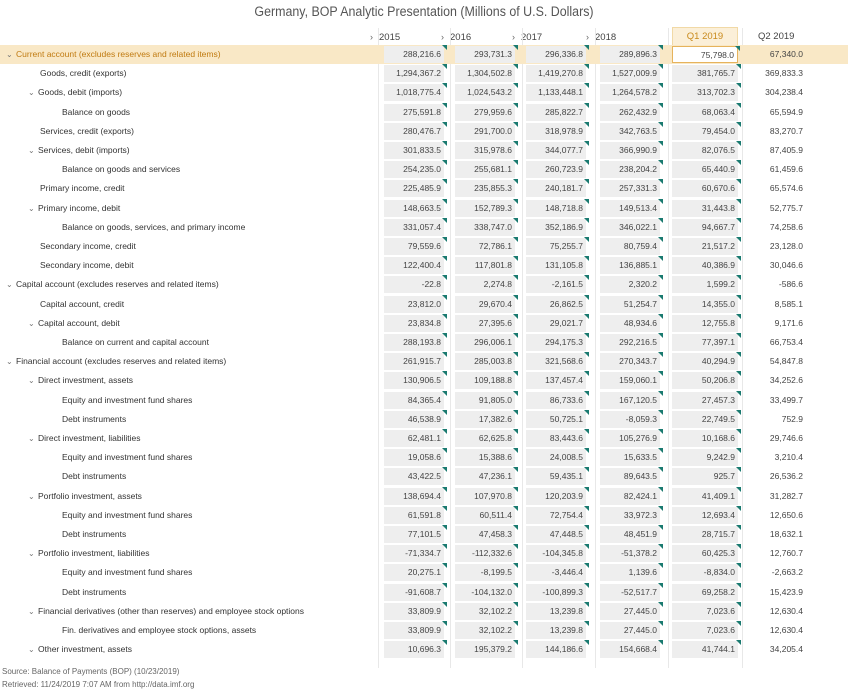  Describe the element at coordinates (557, 514) in the screenshot. I see `value-cell: 72,754.4` at that location.